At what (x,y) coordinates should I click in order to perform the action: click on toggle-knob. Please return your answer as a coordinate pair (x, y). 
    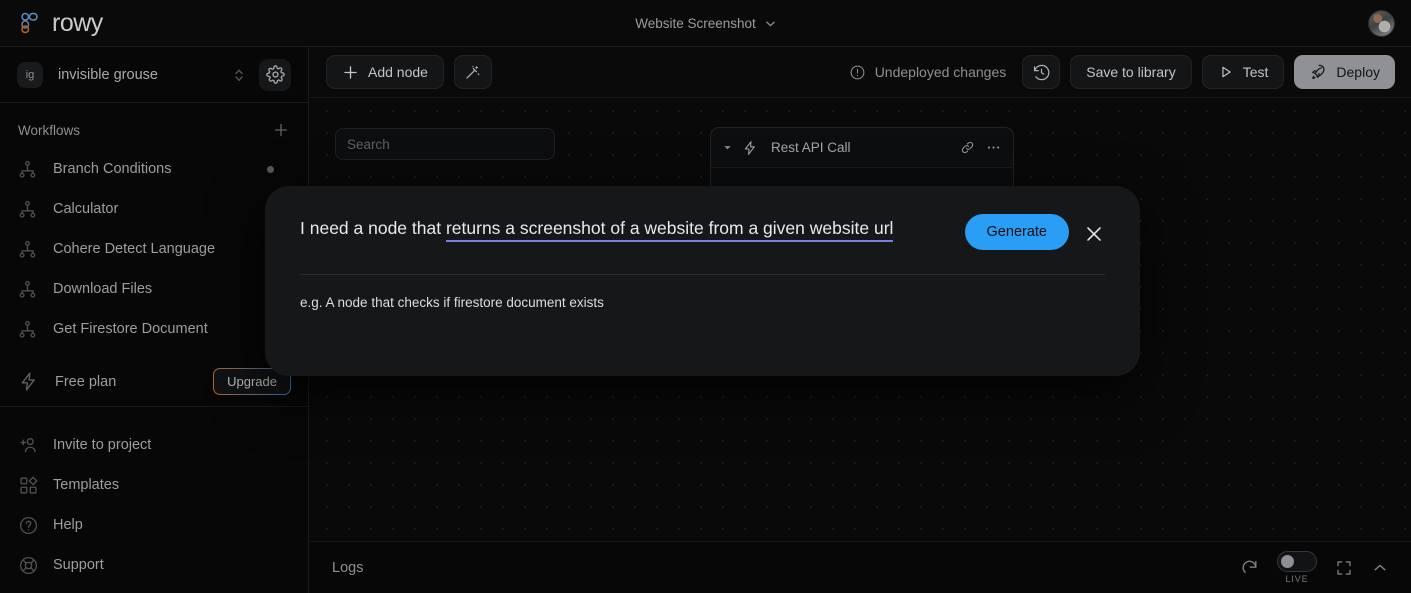
    Looking at the image, I should click on (1287, 561).